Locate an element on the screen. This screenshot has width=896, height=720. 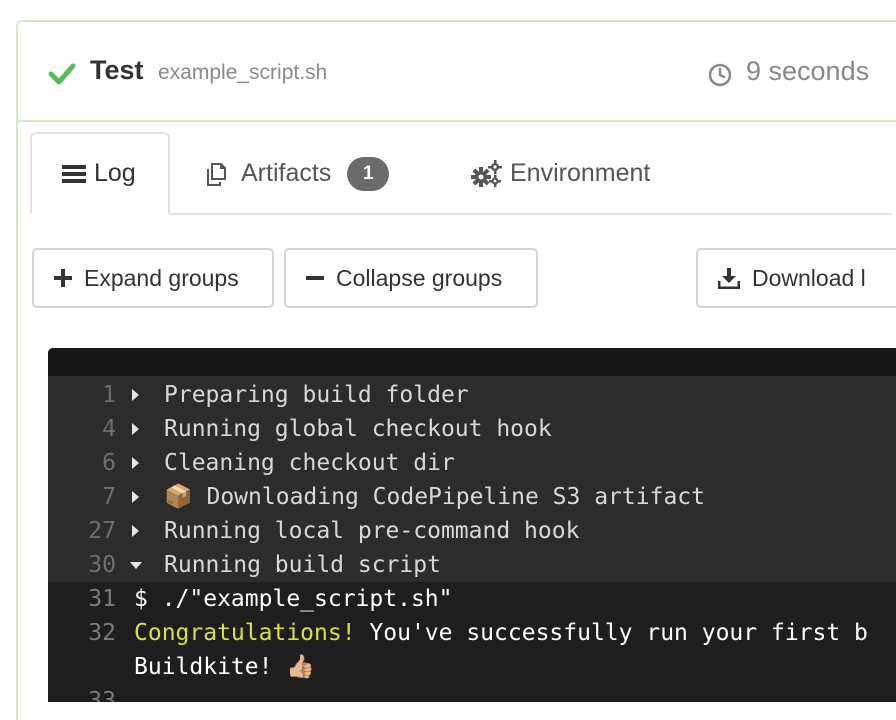
log-output-line: 33 is located at coordinates (472, 693).